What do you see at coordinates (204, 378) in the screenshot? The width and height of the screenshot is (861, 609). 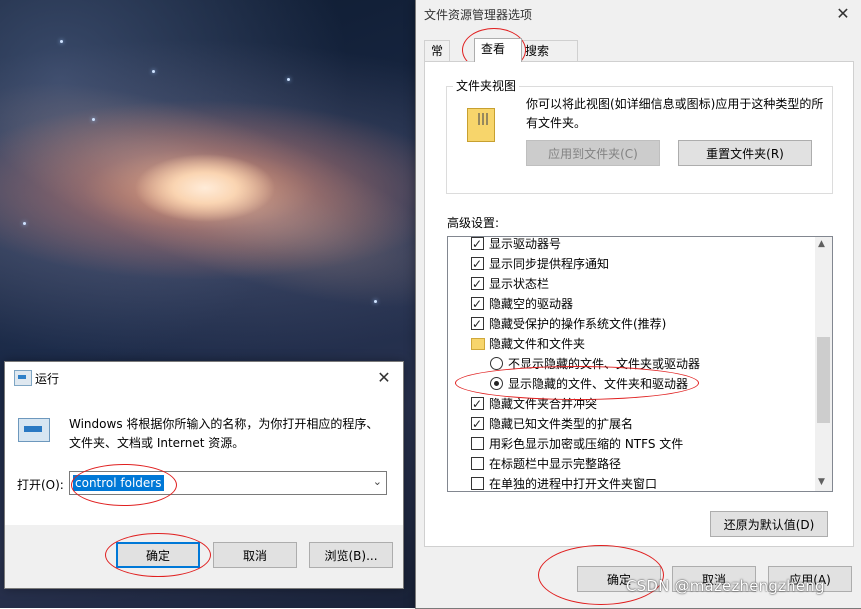 I see `run-titlebar: 运行 ✕` at bounding box center [204, 378].